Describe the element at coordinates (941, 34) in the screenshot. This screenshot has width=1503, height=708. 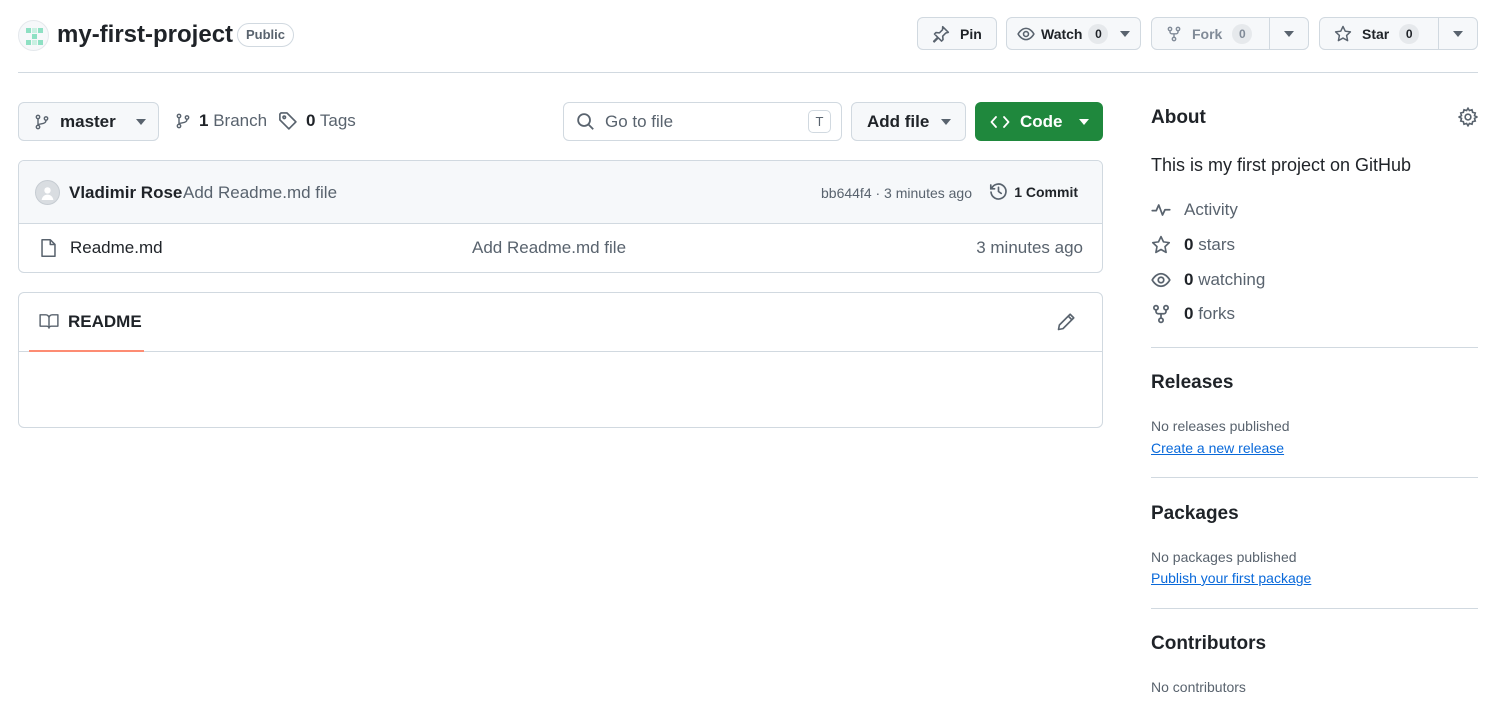
I see `pin-icon` at that location.